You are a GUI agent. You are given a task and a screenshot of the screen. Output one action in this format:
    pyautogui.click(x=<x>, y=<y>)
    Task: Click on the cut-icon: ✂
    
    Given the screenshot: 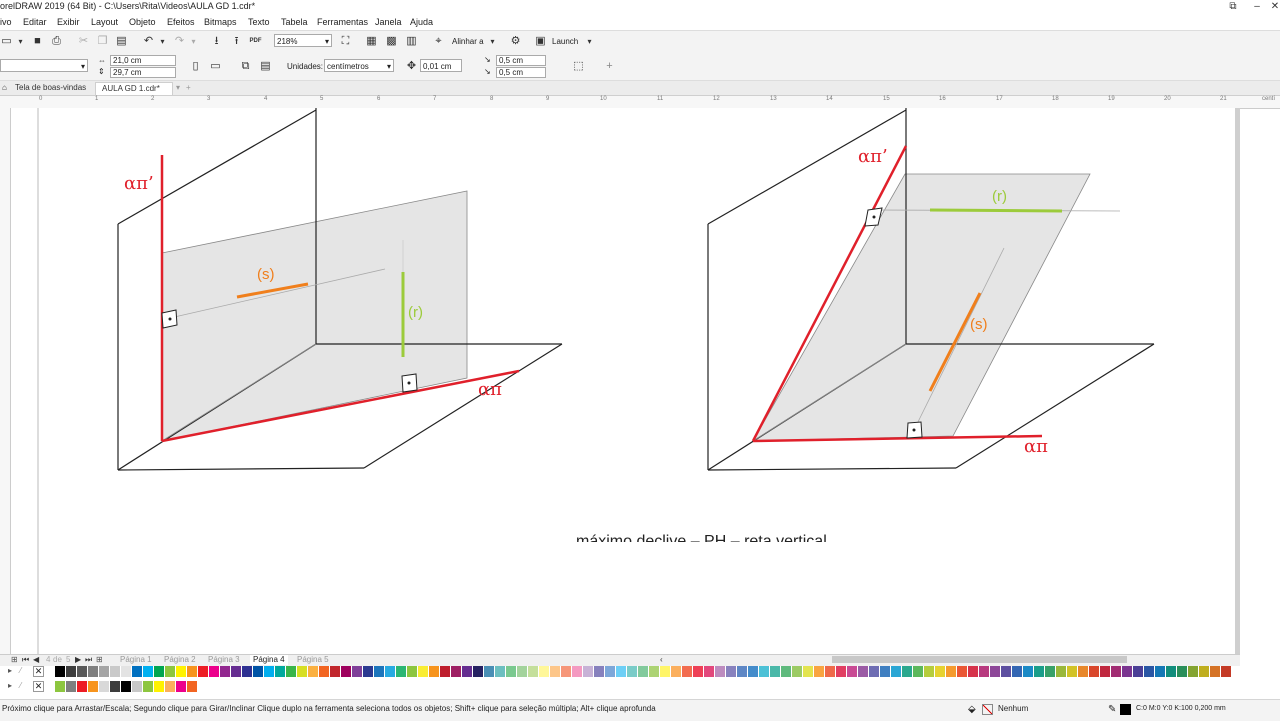 What is the action you would take?
    pyautogui.click(x=83, y=41)
    